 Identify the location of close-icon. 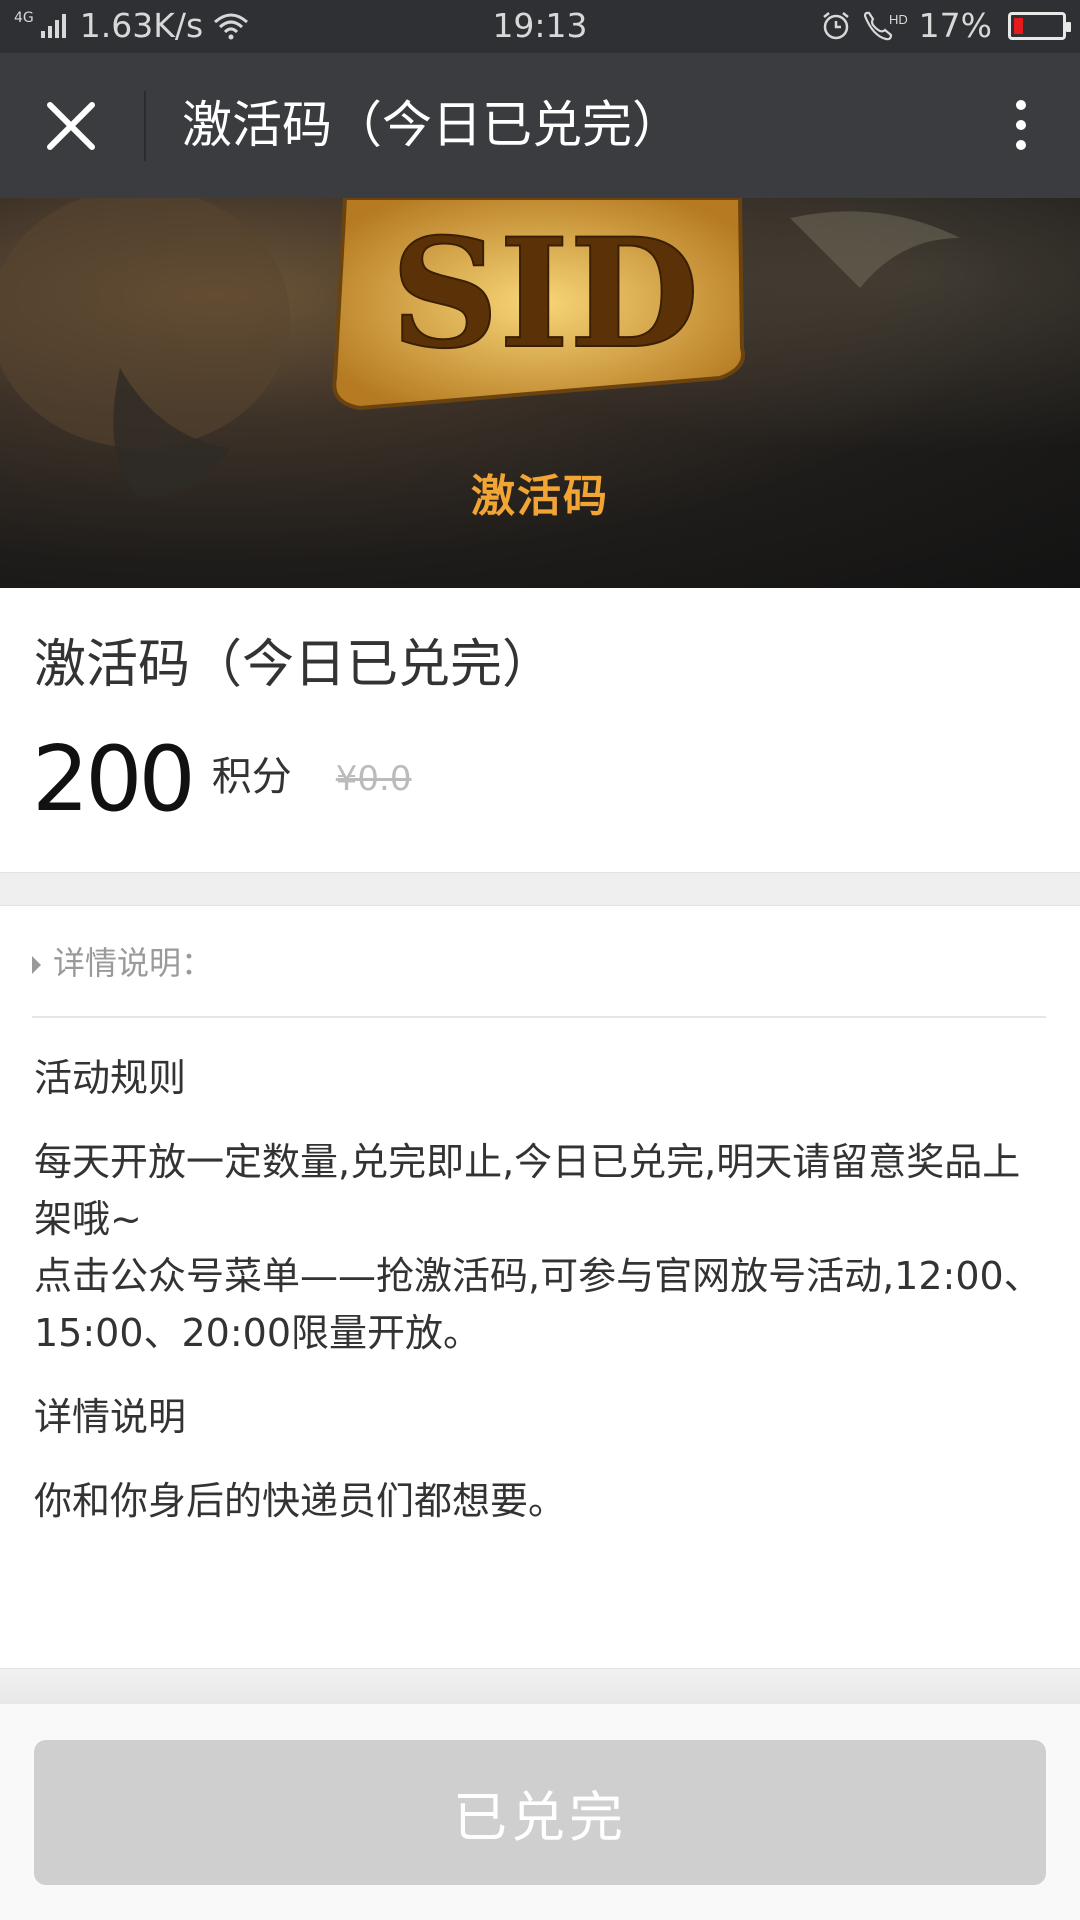
(71, 126).